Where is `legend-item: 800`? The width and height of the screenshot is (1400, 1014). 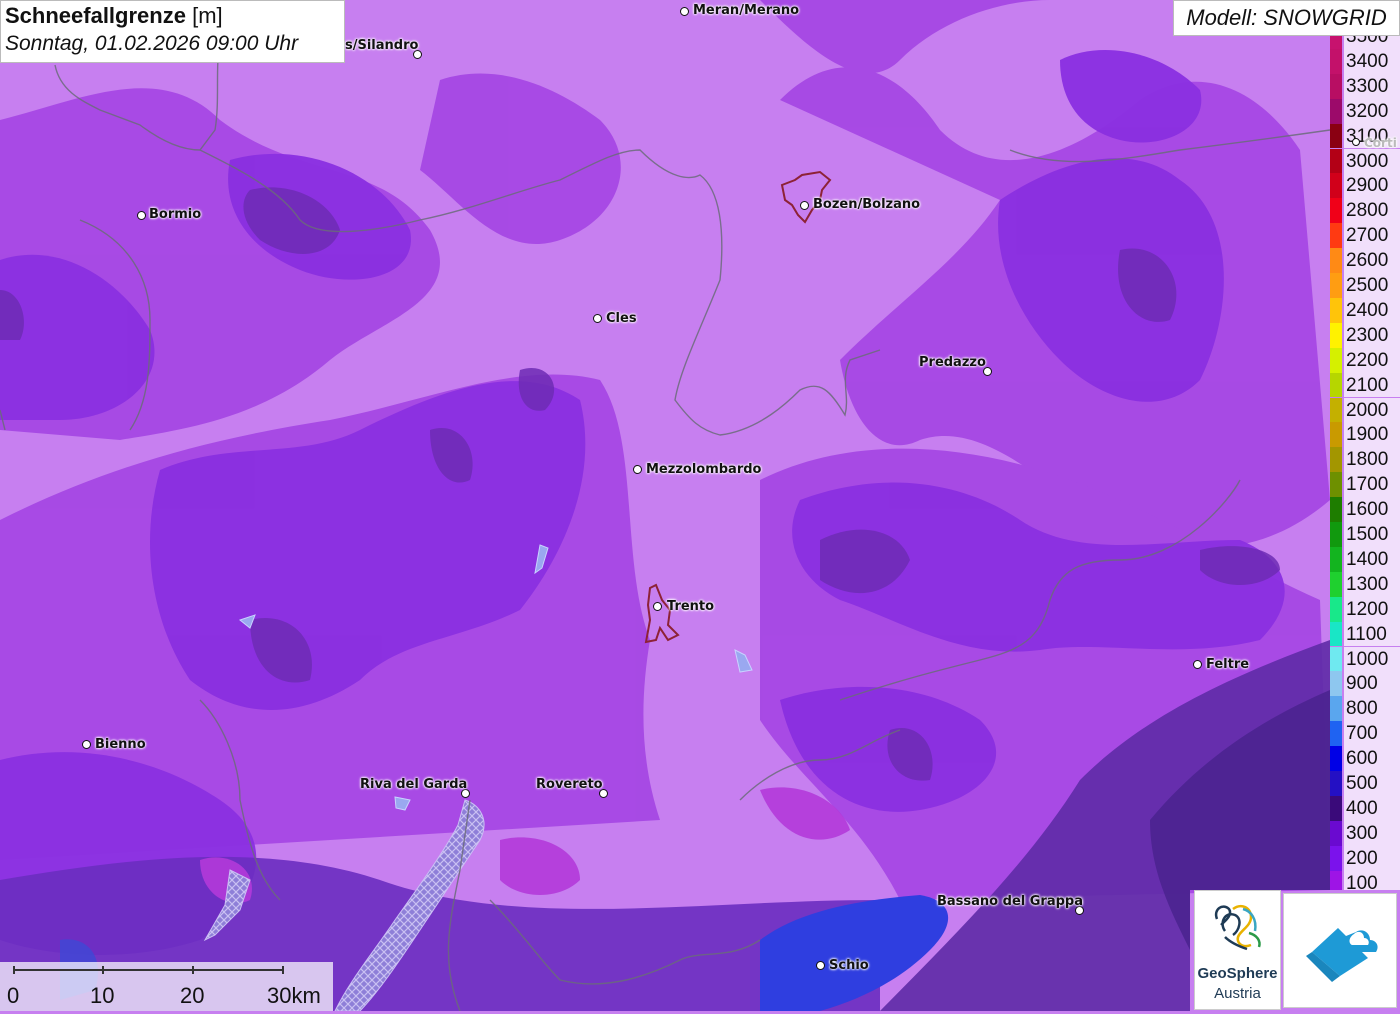
legend-item: 800 is located at coordinates (1364, 709).